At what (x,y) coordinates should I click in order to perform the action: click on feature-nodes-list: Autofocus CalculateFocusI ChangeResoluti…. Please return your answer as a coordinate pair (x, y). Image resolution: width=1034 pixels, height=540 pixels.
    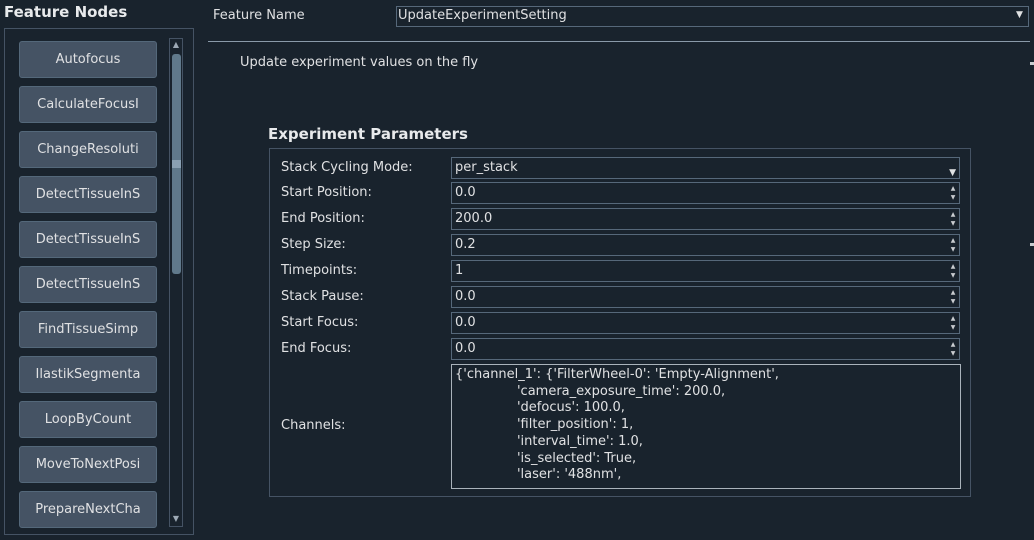
    Looking at the image, I should click on (89, 284).